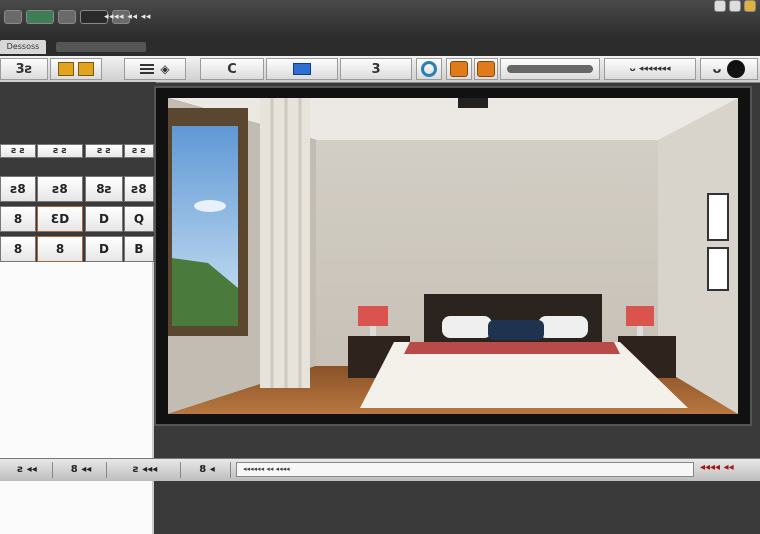 The width and height of the screenshot is (760, 534). I want to click on tool-label-1: 3ƨ, so click(24, 69).